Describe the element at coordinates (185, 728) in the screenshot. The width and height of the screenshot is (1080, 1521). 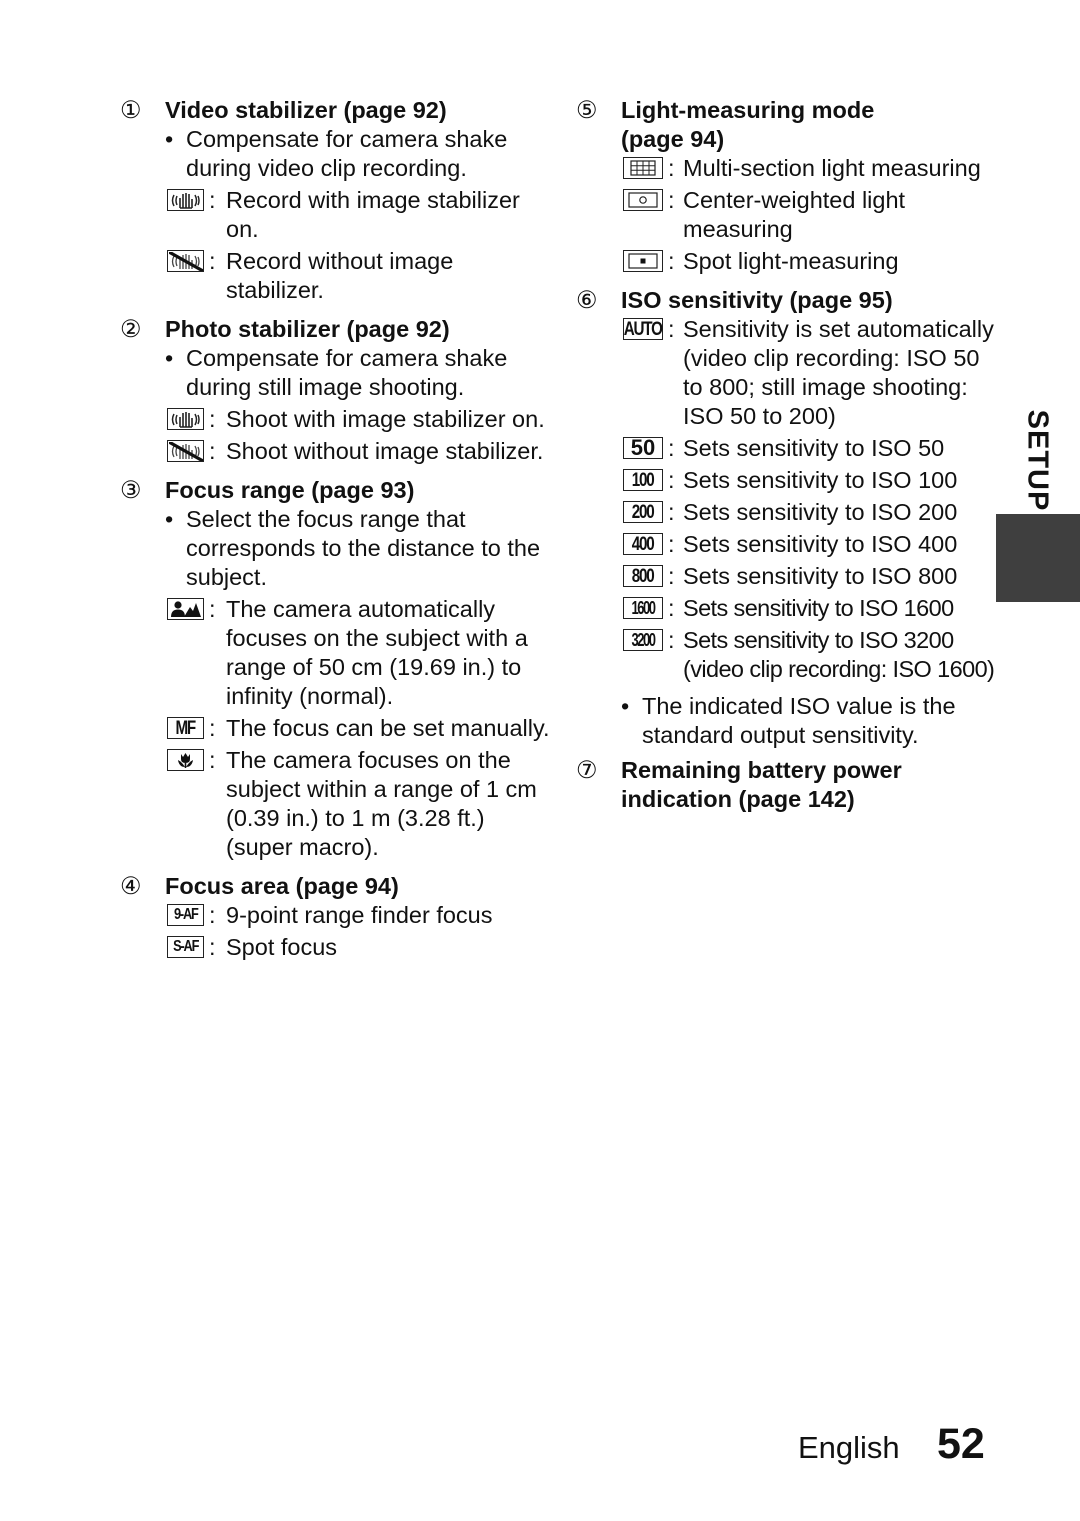
I see `manual-focus-icon: MF` at that location.